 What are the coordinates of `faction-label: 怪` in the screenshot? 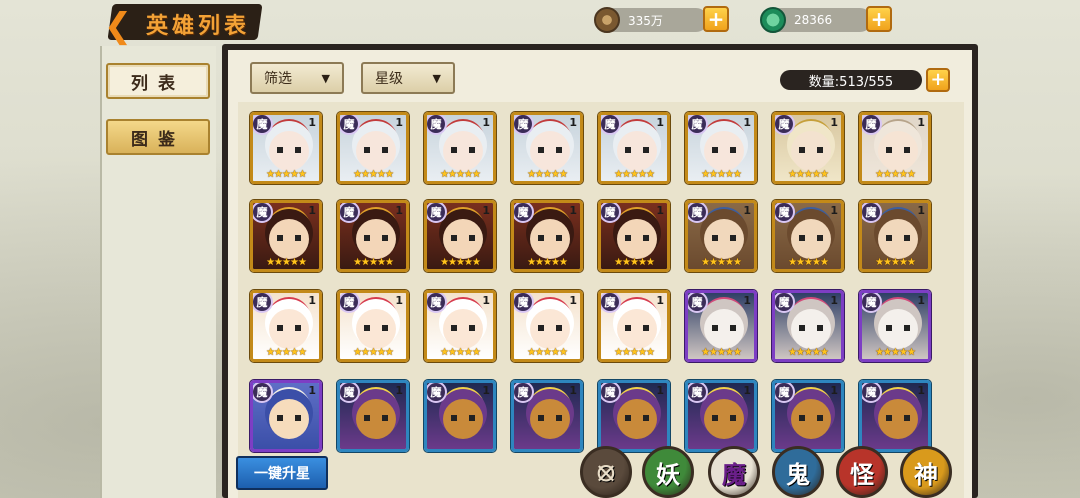 It's located at (862, 474).